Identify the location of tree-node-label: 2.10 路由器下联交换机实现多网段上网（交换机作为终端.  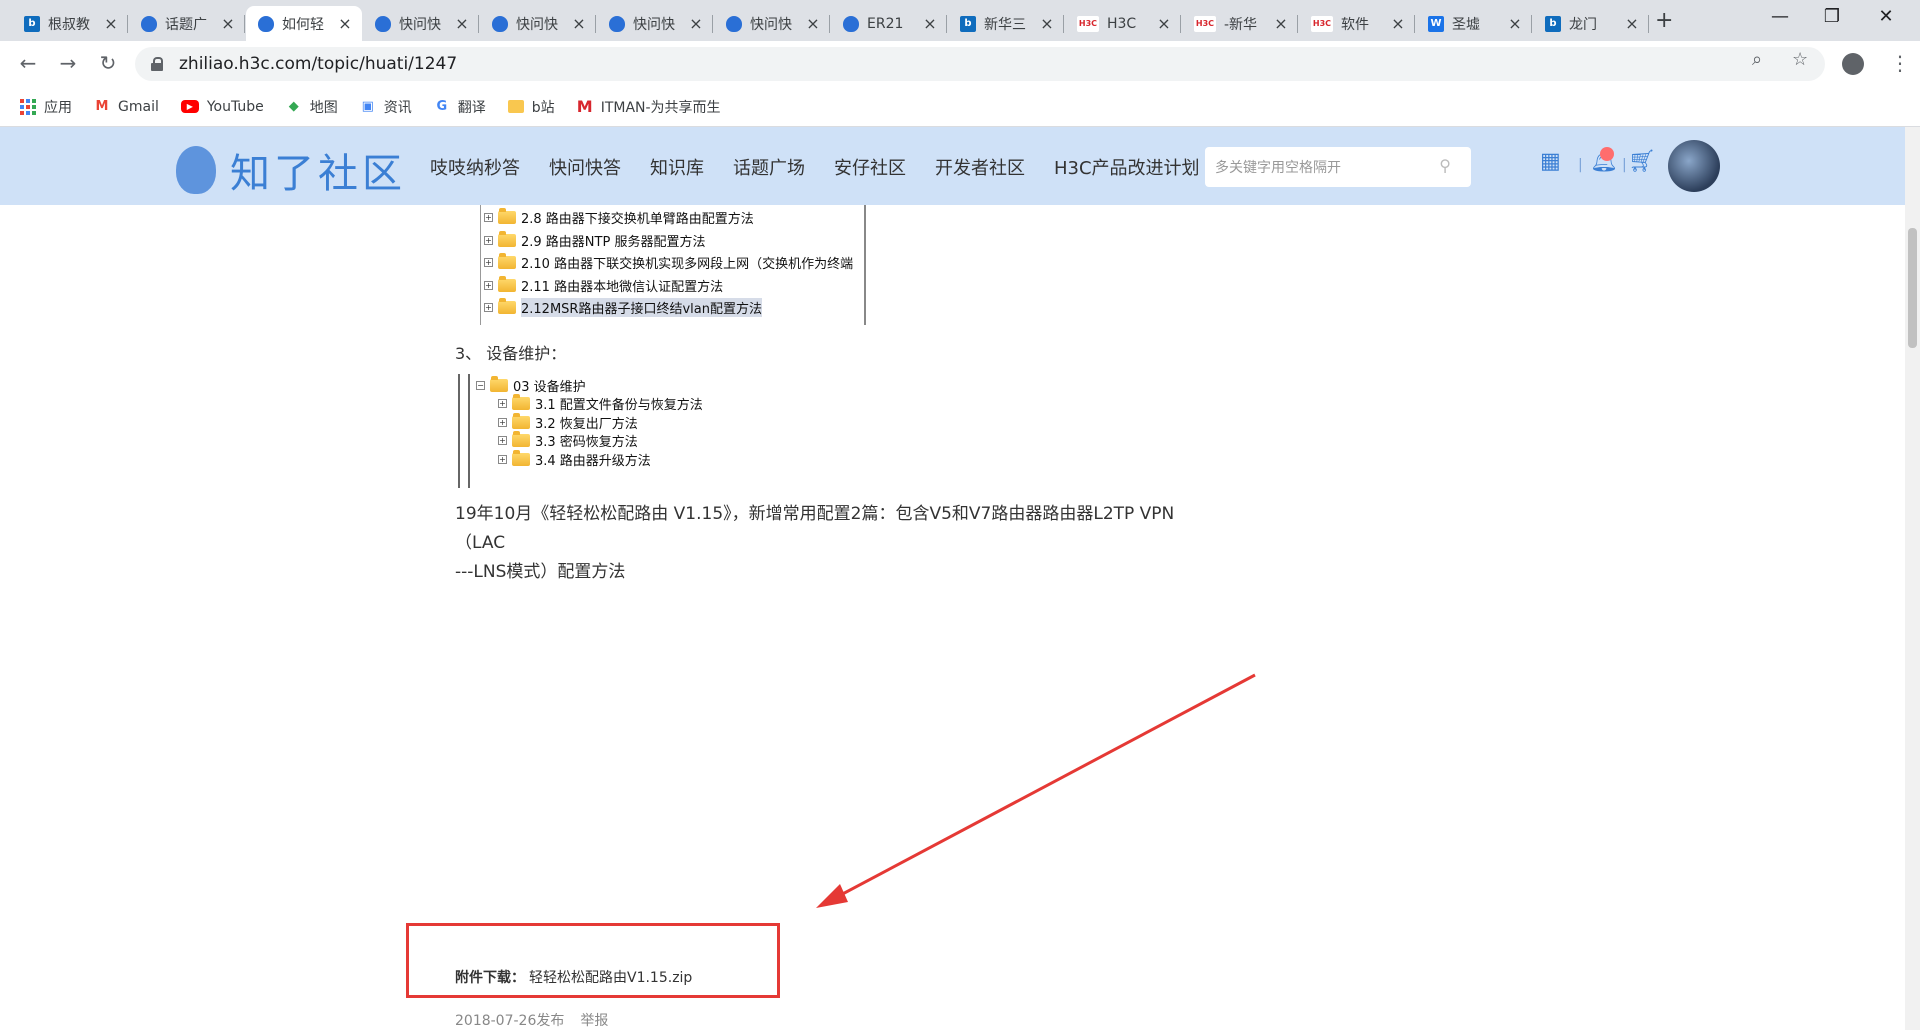
(687, 264).